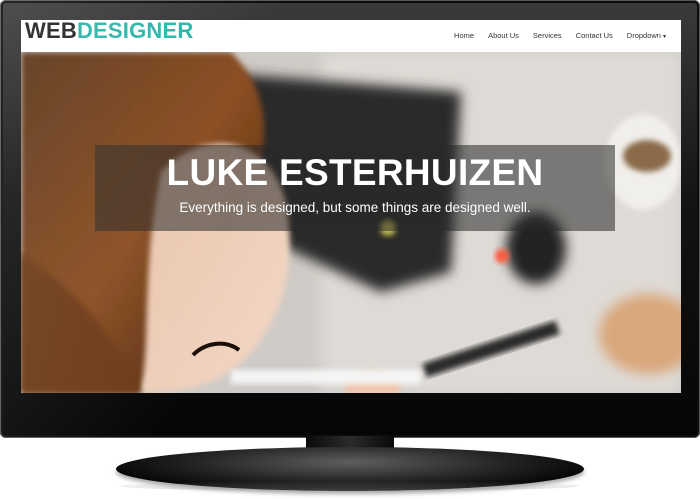  Describe the element at coordinates (51, 31) in the screenshot. I see `brand-logo-part1: WEB` at that location.